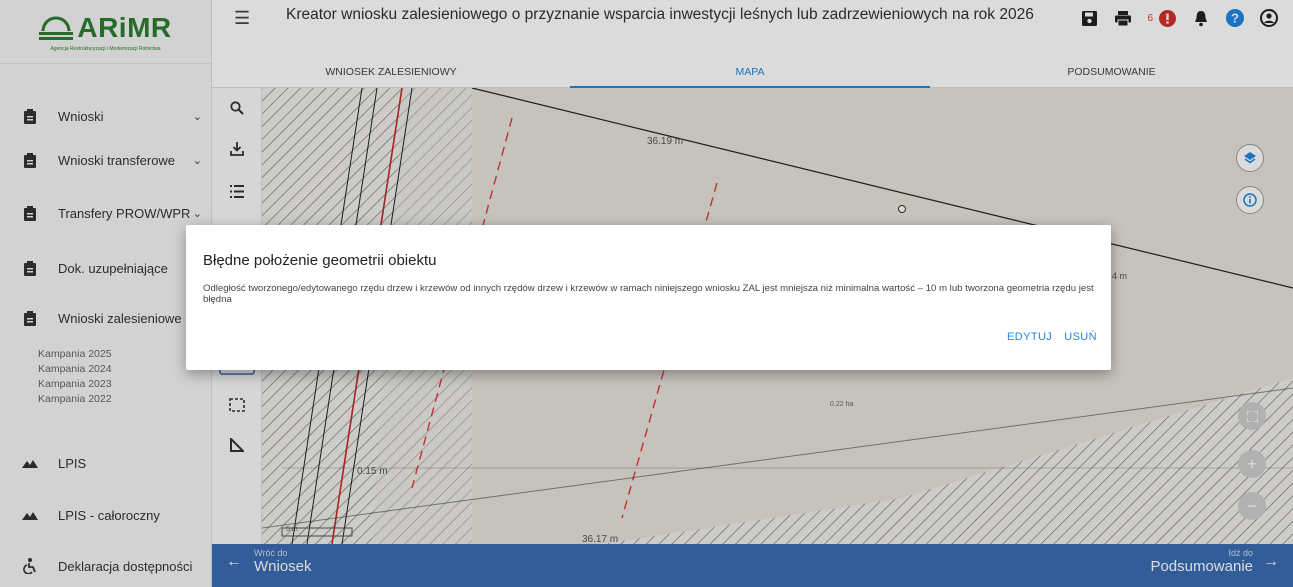 This screenshot has height=587, width=1293. I want to click on dialog-actions: EDYTUJ USUŃ, so click(1052, 337).